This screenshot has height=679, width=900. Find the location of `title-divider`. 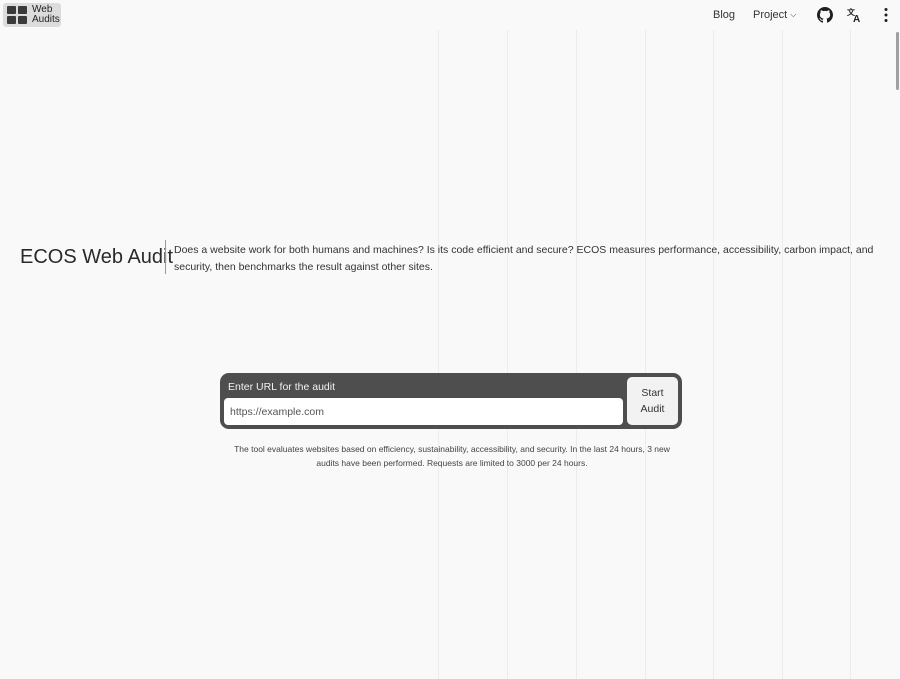

title-divider is located at coordinates (165, 257).